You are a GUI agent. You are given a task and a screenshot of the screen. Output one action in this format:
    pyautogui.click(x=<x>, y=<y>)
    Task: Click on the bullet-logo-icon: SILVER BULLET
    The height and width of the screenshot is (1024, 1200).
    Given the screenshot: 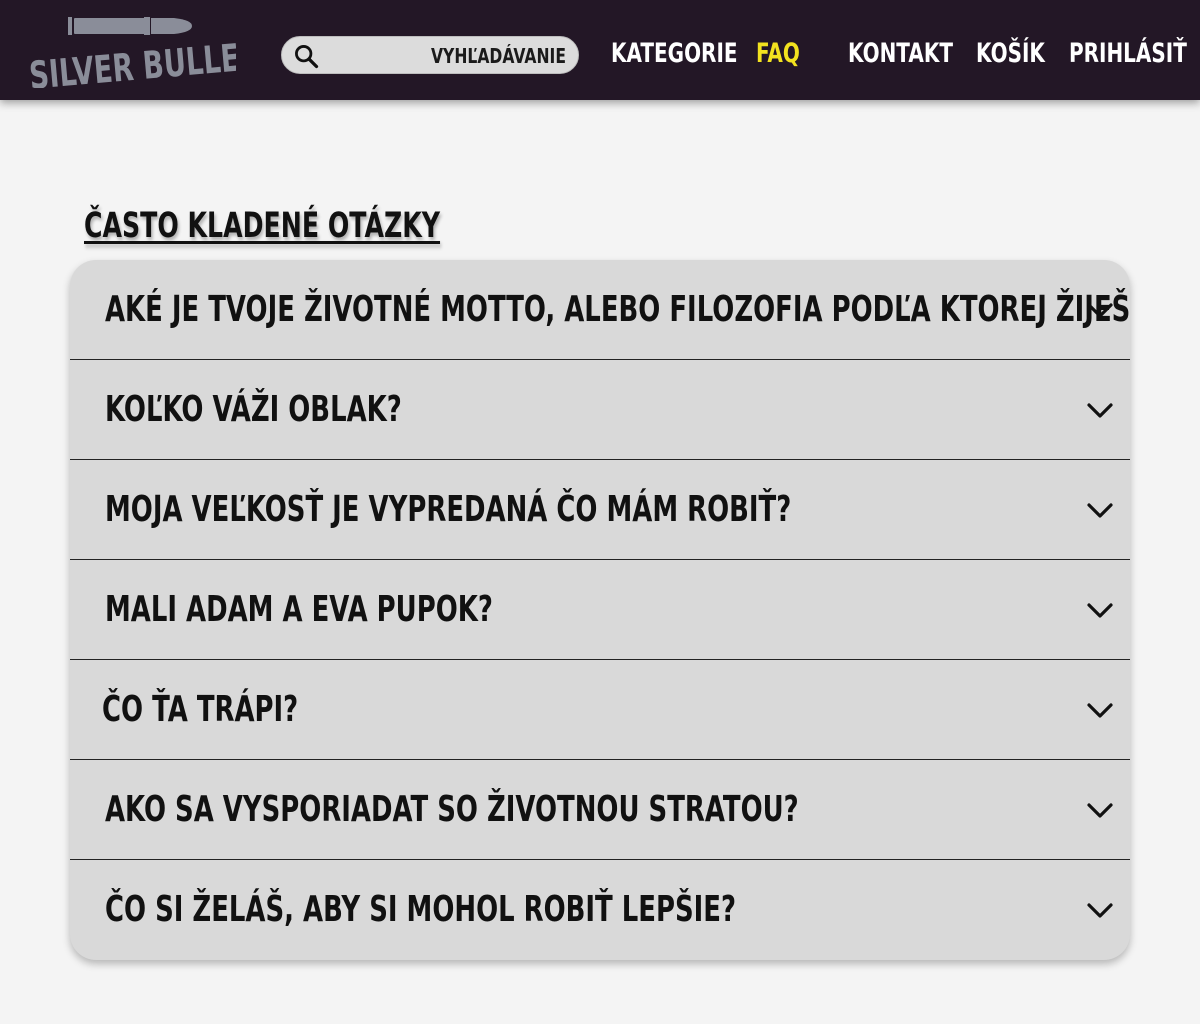 What is the action you would take?
    pyautogui.click(x=131, y=52)
    